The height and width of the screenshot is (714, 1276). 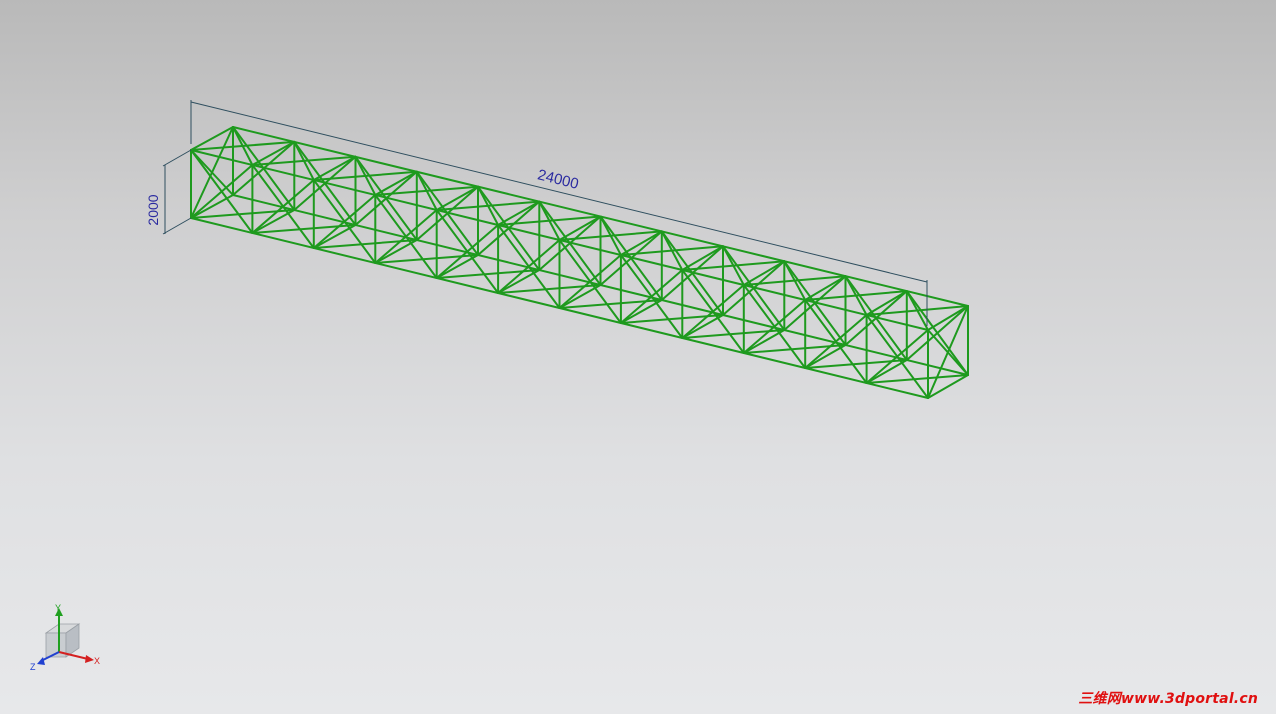 I want to click on triad-x-label: X, so click(x=97, y=661).